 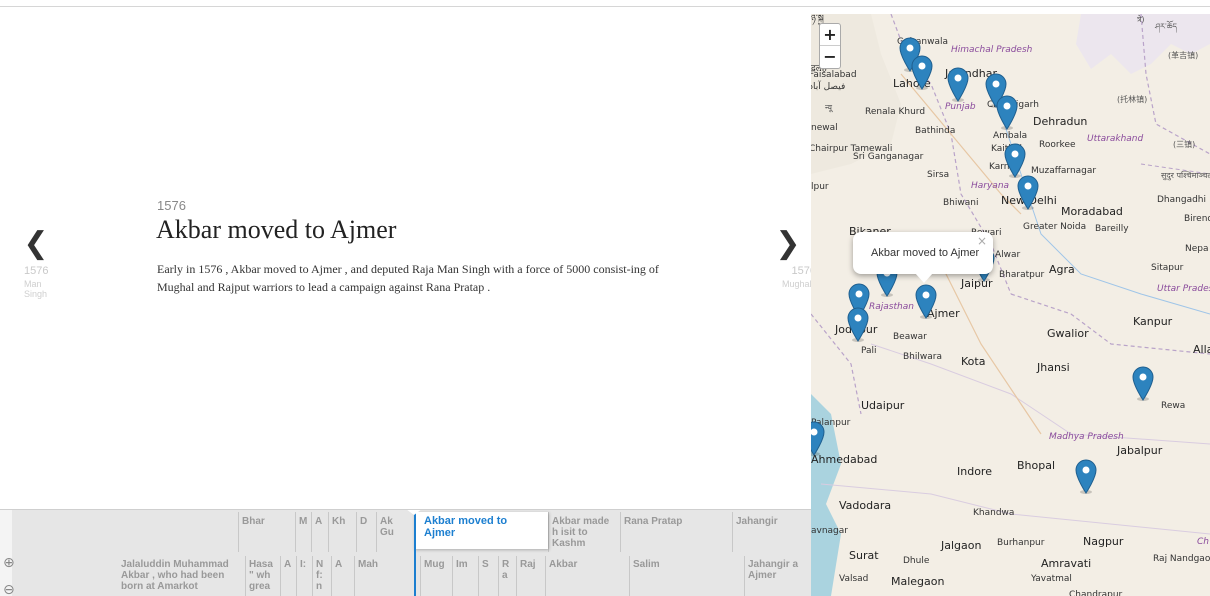 What do you see at coordinates (1068, 333) in the screenshot?
I see `map-place-label: Gwalior` at bounding box center [1068, 333].